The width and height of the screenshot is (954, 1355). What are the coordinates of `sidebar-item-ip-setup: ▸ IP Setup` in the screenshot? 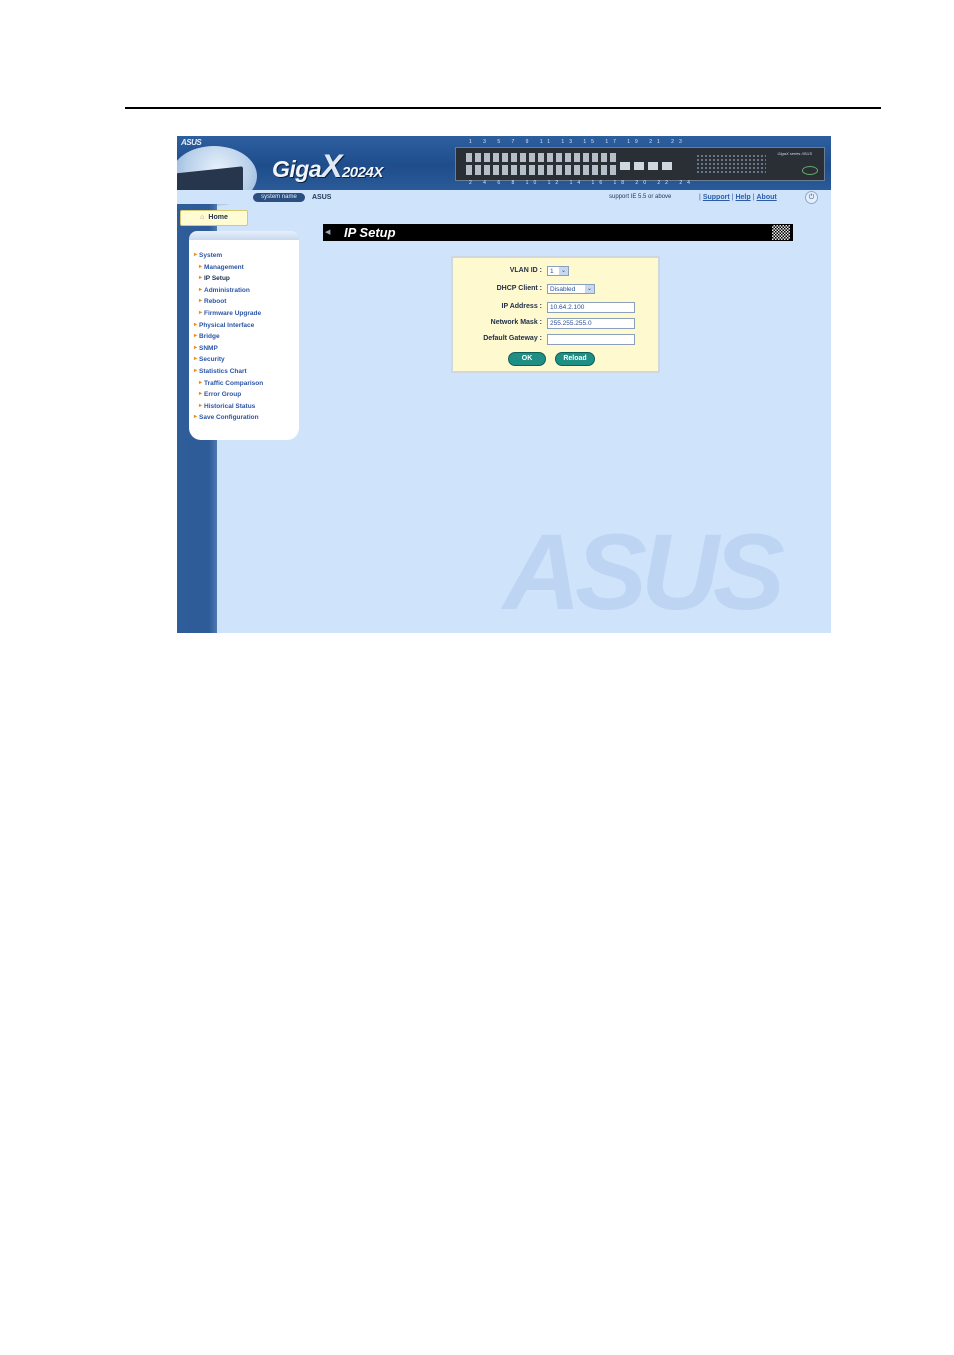 It's located at (244, 279).